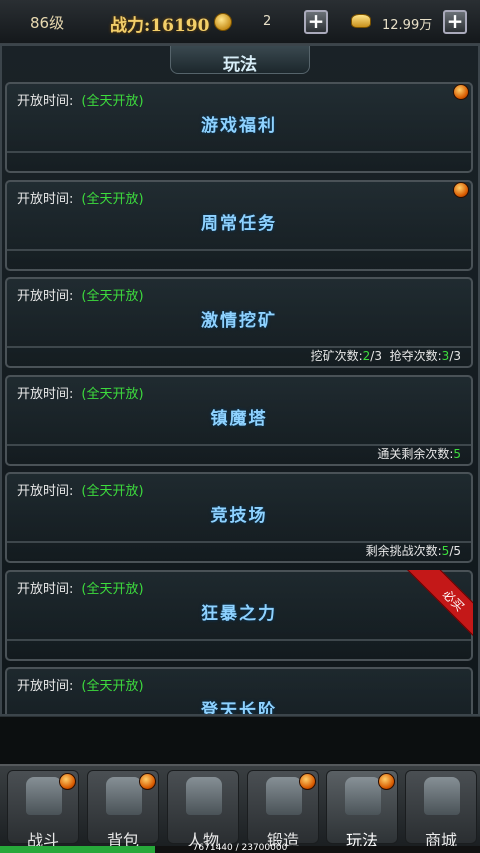 The height and width of the screenshot is (853, 480). Describe the element at coordinates (316, 22) in the screenshot. I see `add-coin-button: +` at that location.